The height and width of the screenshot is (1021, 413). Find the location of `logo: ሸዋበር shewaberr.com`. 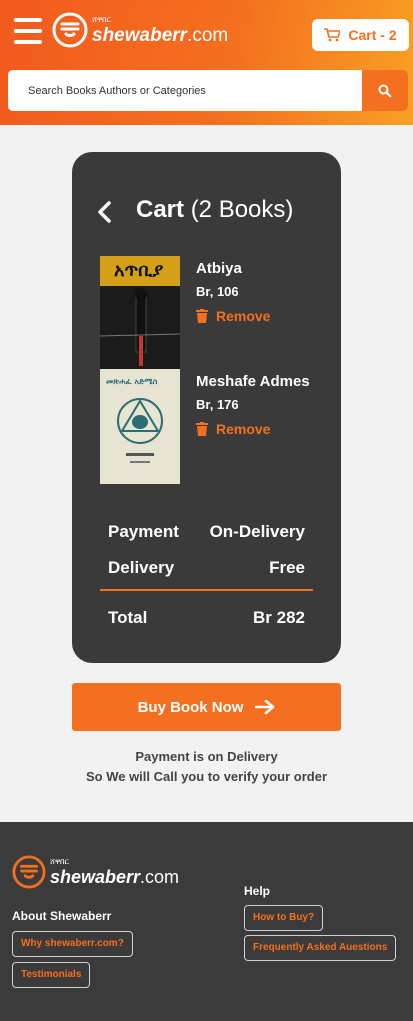

logo: ሸዋበር shewaberr.com is located at coordinates (140, 30).